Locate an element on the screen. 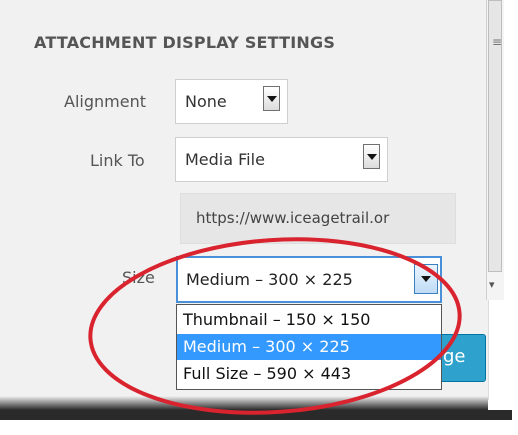 Image resolution: width=518 pixels, height=435 pixels. grip-icon: ≡ is located at coordinates (497, 42).